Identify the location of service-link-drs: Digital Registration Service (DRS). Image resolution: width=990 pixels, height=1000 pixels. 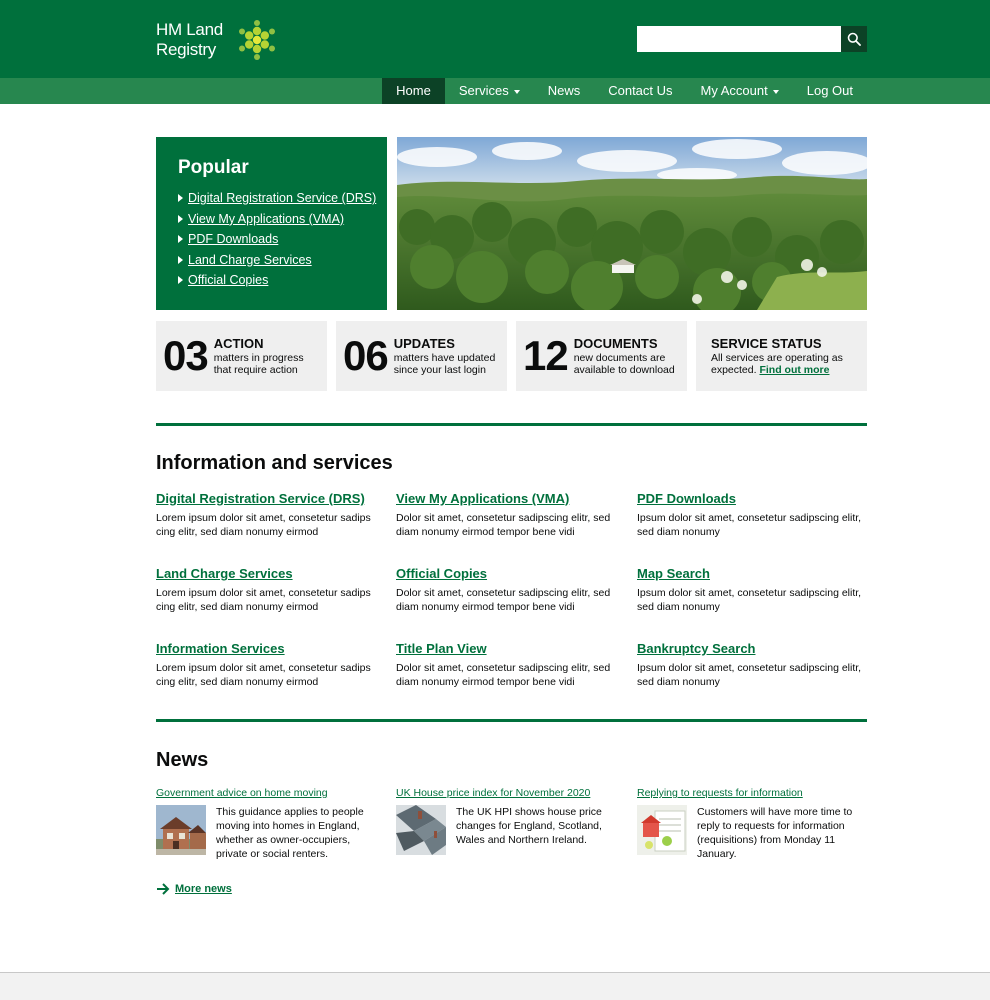
(270, 498).